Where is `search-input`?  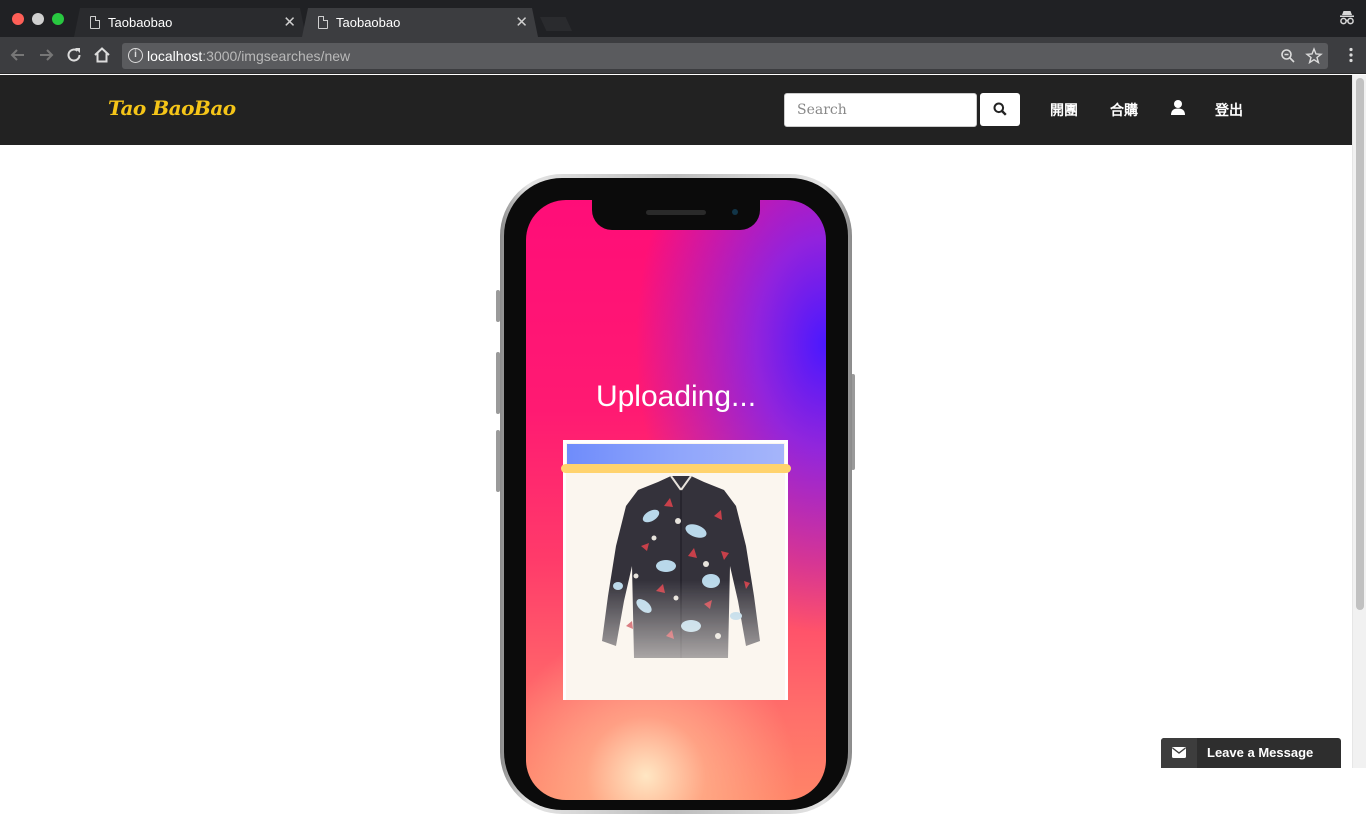 search-input is located at coordinates (880, 110).